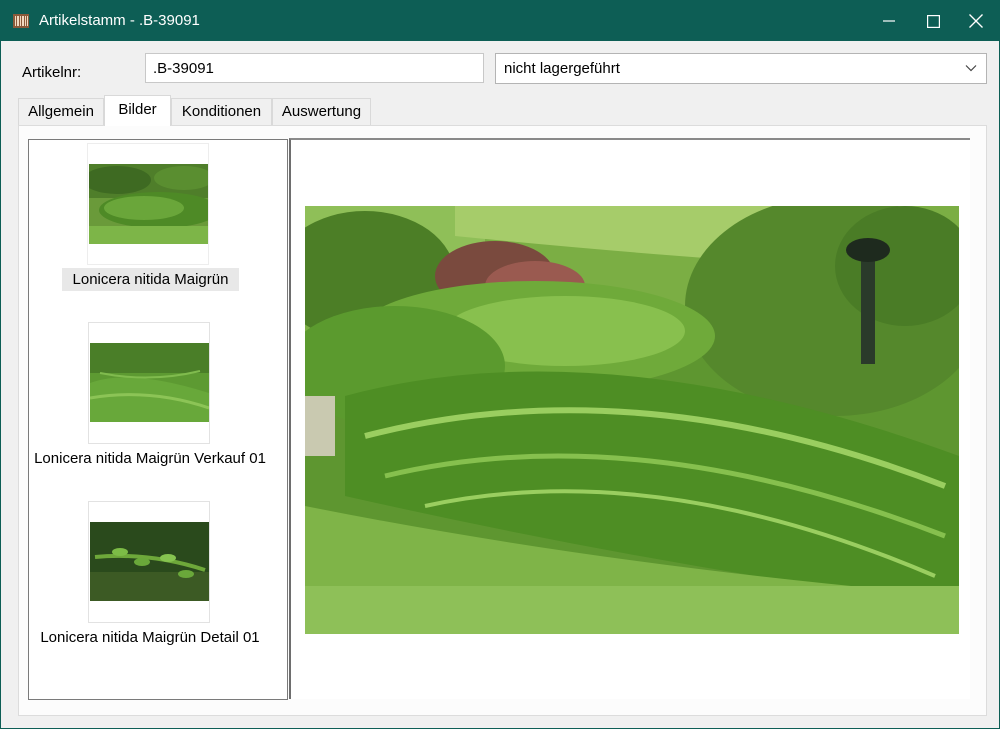  I want to click on maximize-button, so click(933, 21).